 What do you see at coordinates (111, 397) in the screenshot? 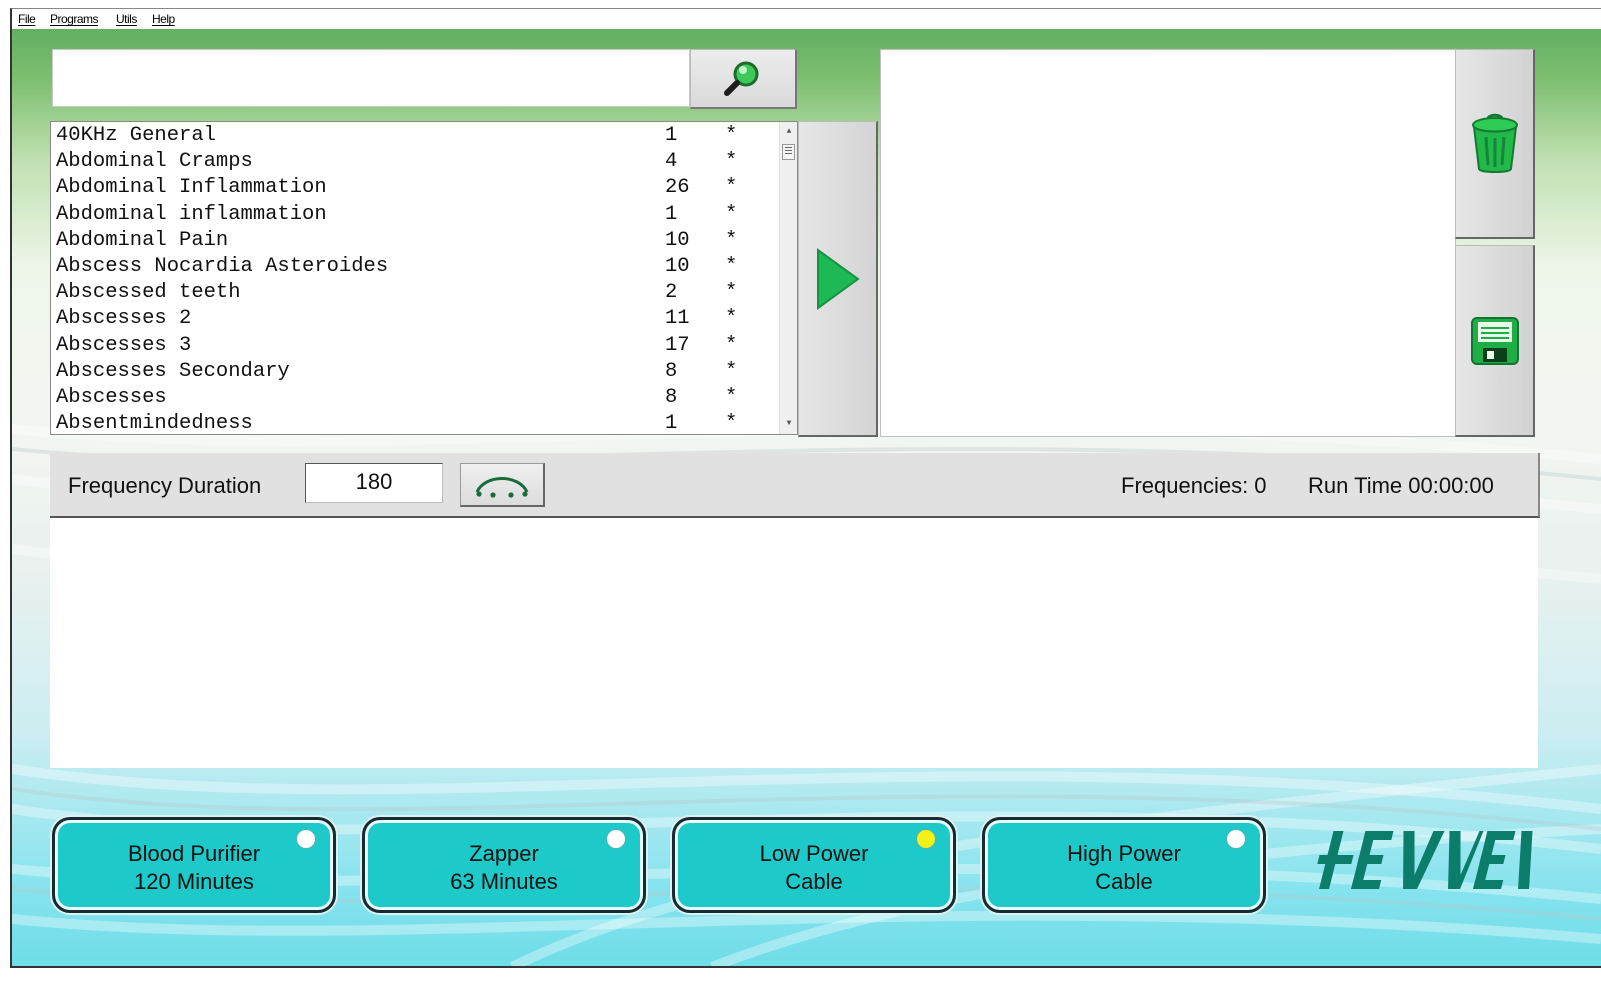
I see `program-name: Abscesses` at bounding box center [111, 397].